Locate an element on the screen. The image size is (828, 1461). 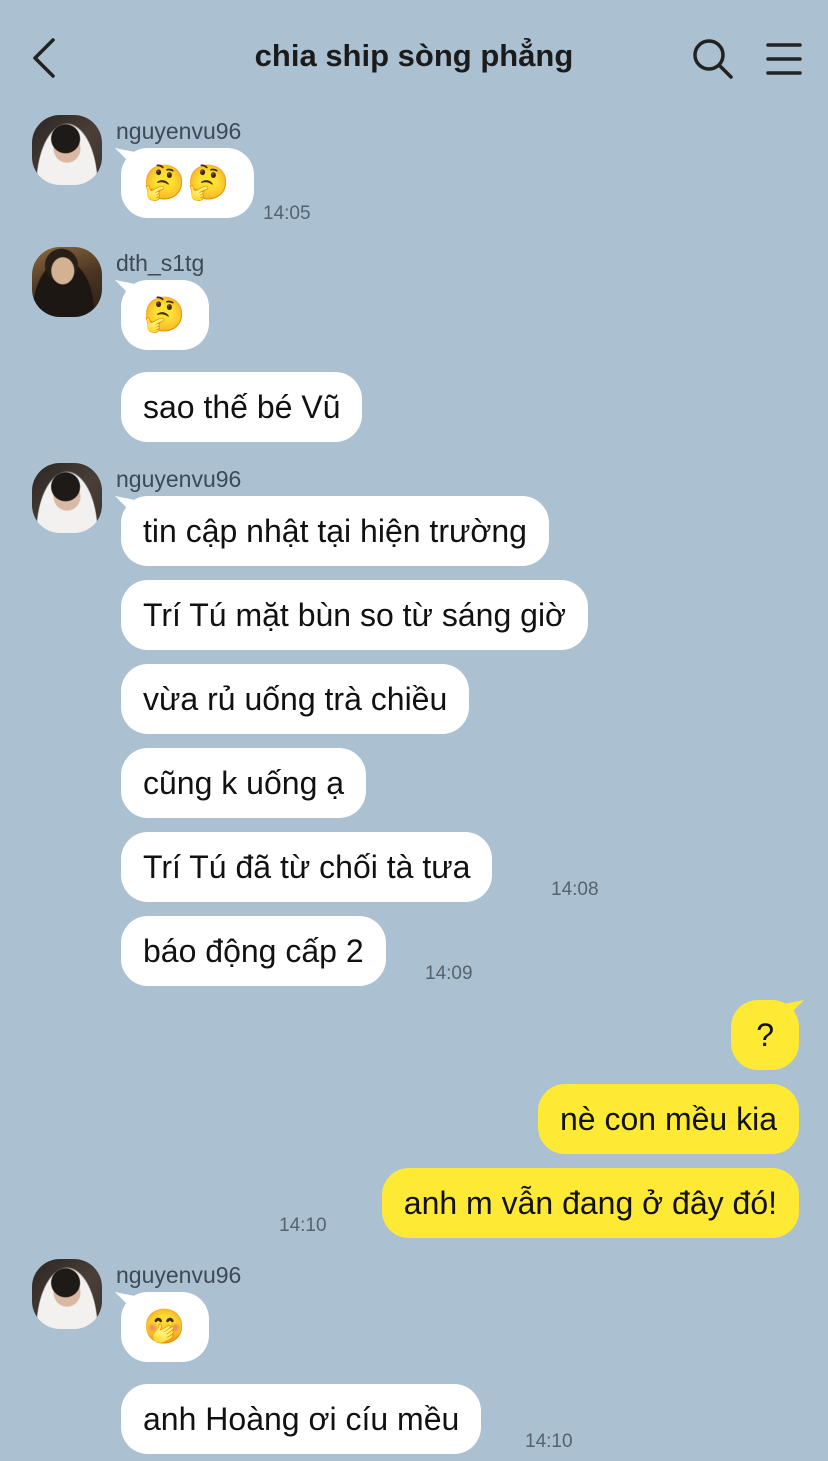
back-button is located at coordinates (44, 58).